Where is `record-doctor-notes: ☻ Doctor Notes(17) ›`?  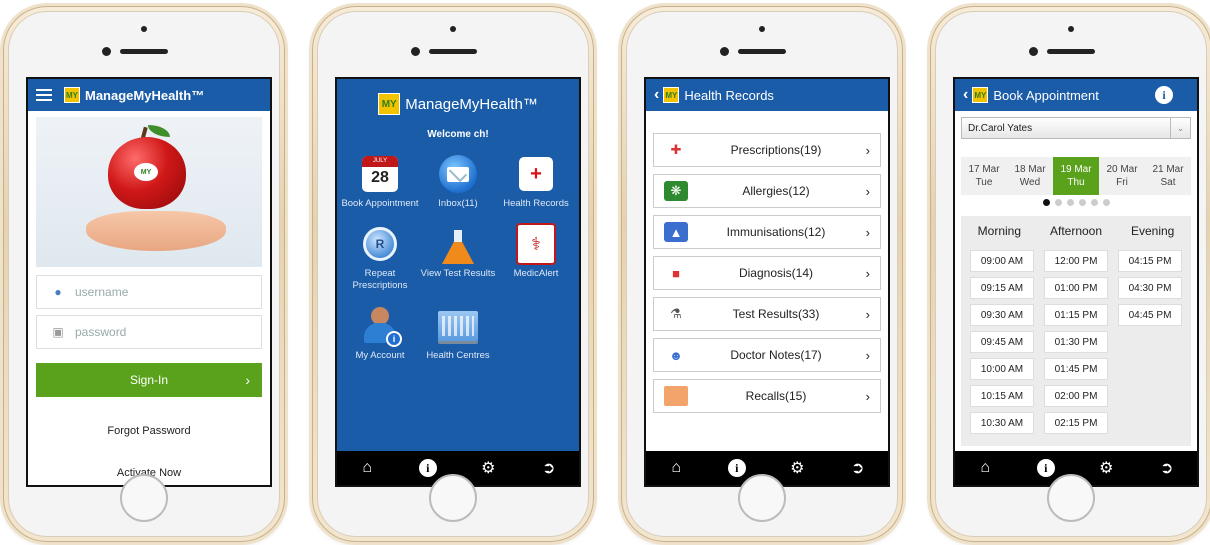 record-doctor-notes: ☻ Doctor Notes(17) › is located at coordinates (767, 355).